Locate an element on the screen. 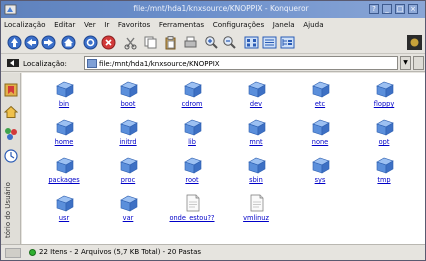  item-label: bin is located at coordinates (64, 104).